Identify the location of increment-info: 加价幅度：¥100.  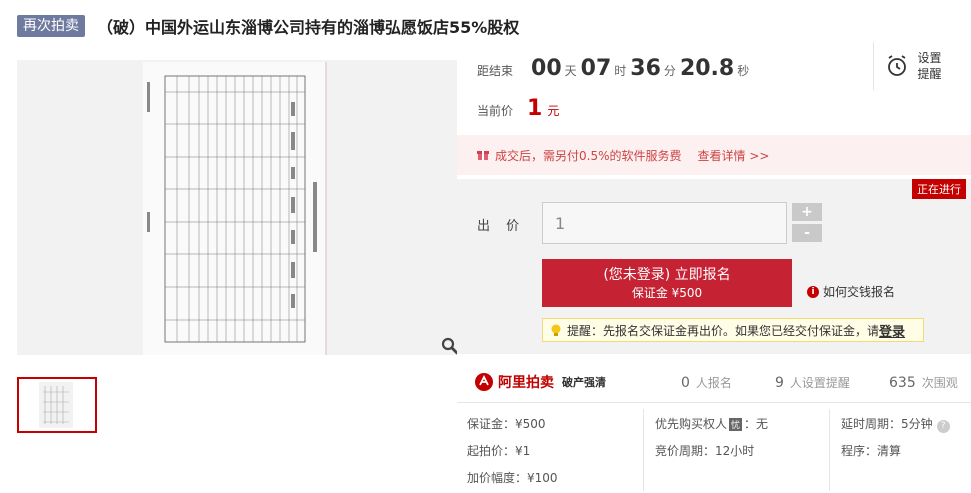
(512, 478).